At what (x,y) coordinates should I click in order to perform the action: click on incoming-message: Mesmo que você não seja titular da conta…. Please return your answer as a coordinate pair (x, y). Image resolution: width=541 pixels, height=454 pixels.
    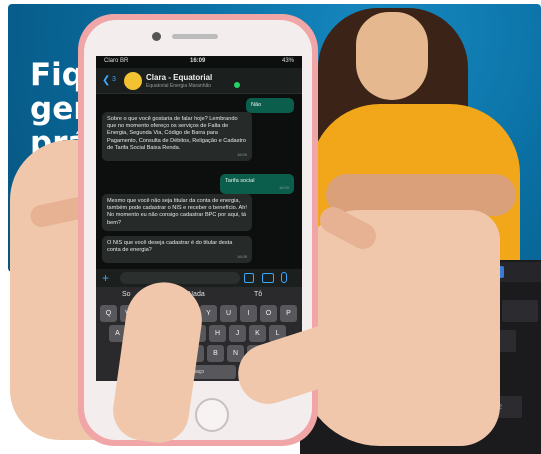
    Looking at the image, I should click on (177, 212).